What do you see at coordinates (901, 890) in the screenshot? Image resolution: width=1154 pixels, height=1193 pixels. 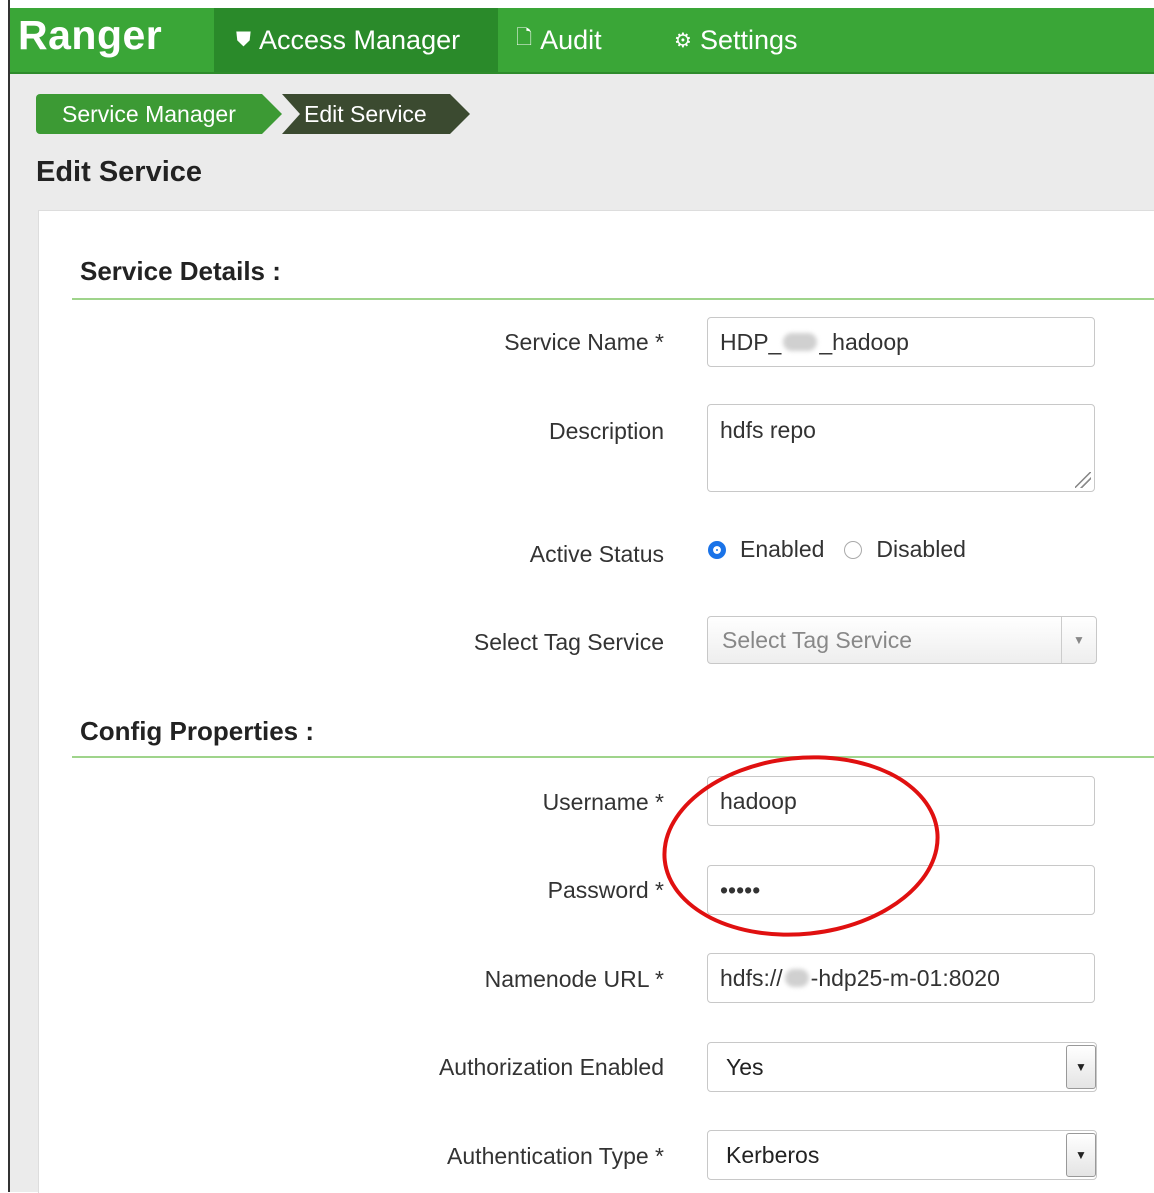 I see `password-input: •••••` at bounding box center [901, 890].